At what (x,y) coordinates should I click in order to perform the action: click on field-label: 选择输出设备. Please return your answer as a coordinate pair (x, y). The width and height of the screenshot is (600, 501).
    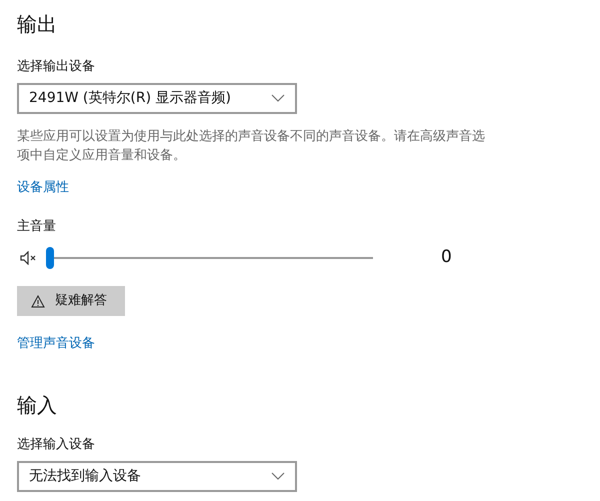
    Looking at the image, I should click on (56, 67).